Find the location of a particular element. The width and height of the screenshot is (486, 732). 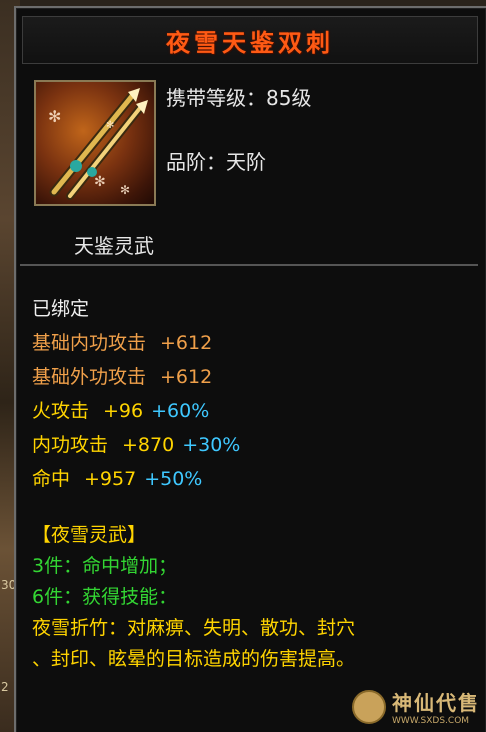

stat-label: 命中 is located at coordinates (51, 479).